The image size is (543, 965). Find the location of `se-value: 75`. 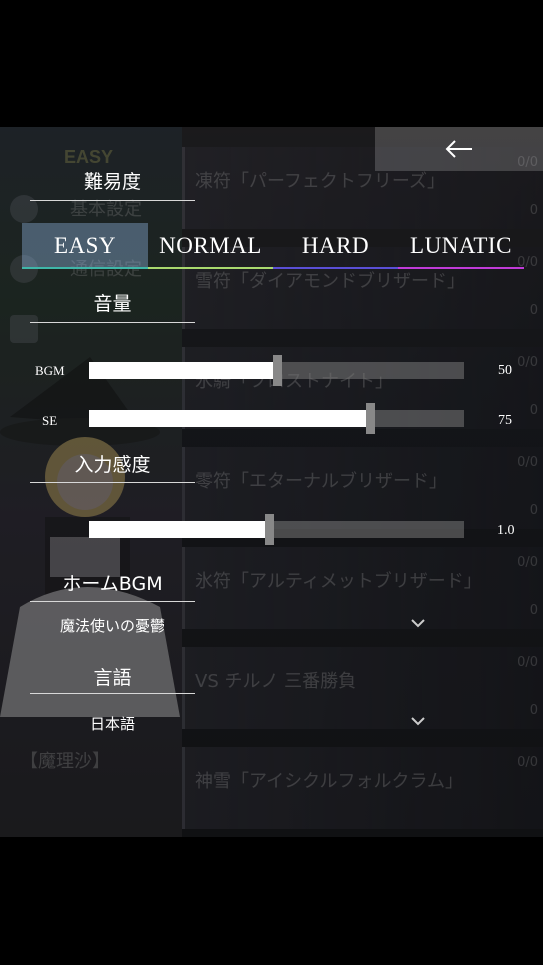

se-value: 75 is located at coordinates (505, 420).